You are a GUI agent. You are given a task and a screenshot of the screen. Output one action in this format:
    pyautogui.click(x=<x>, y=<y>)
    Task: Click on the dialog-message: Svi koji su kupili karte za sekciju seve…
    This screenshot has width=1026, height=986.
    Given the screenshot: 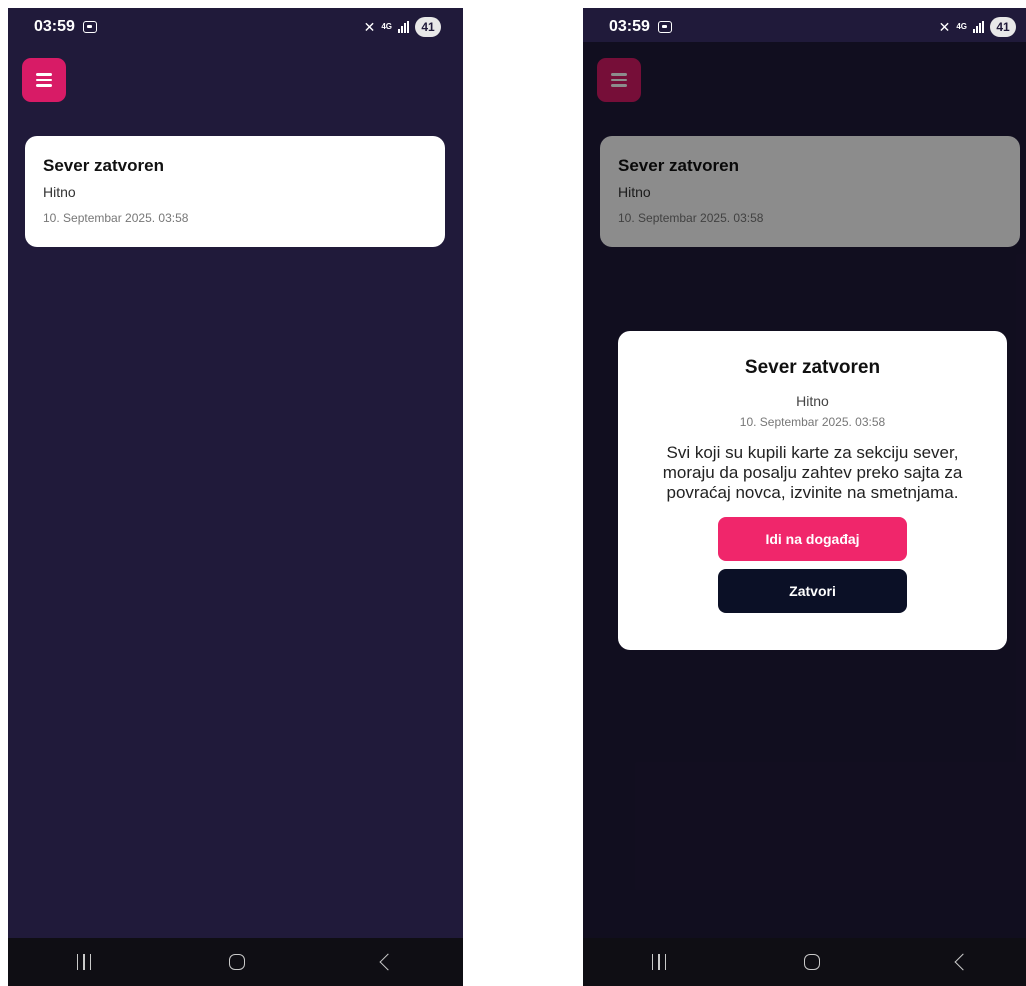 What is the action you would take?
    pyautogui.click(x=812, y=472)
    